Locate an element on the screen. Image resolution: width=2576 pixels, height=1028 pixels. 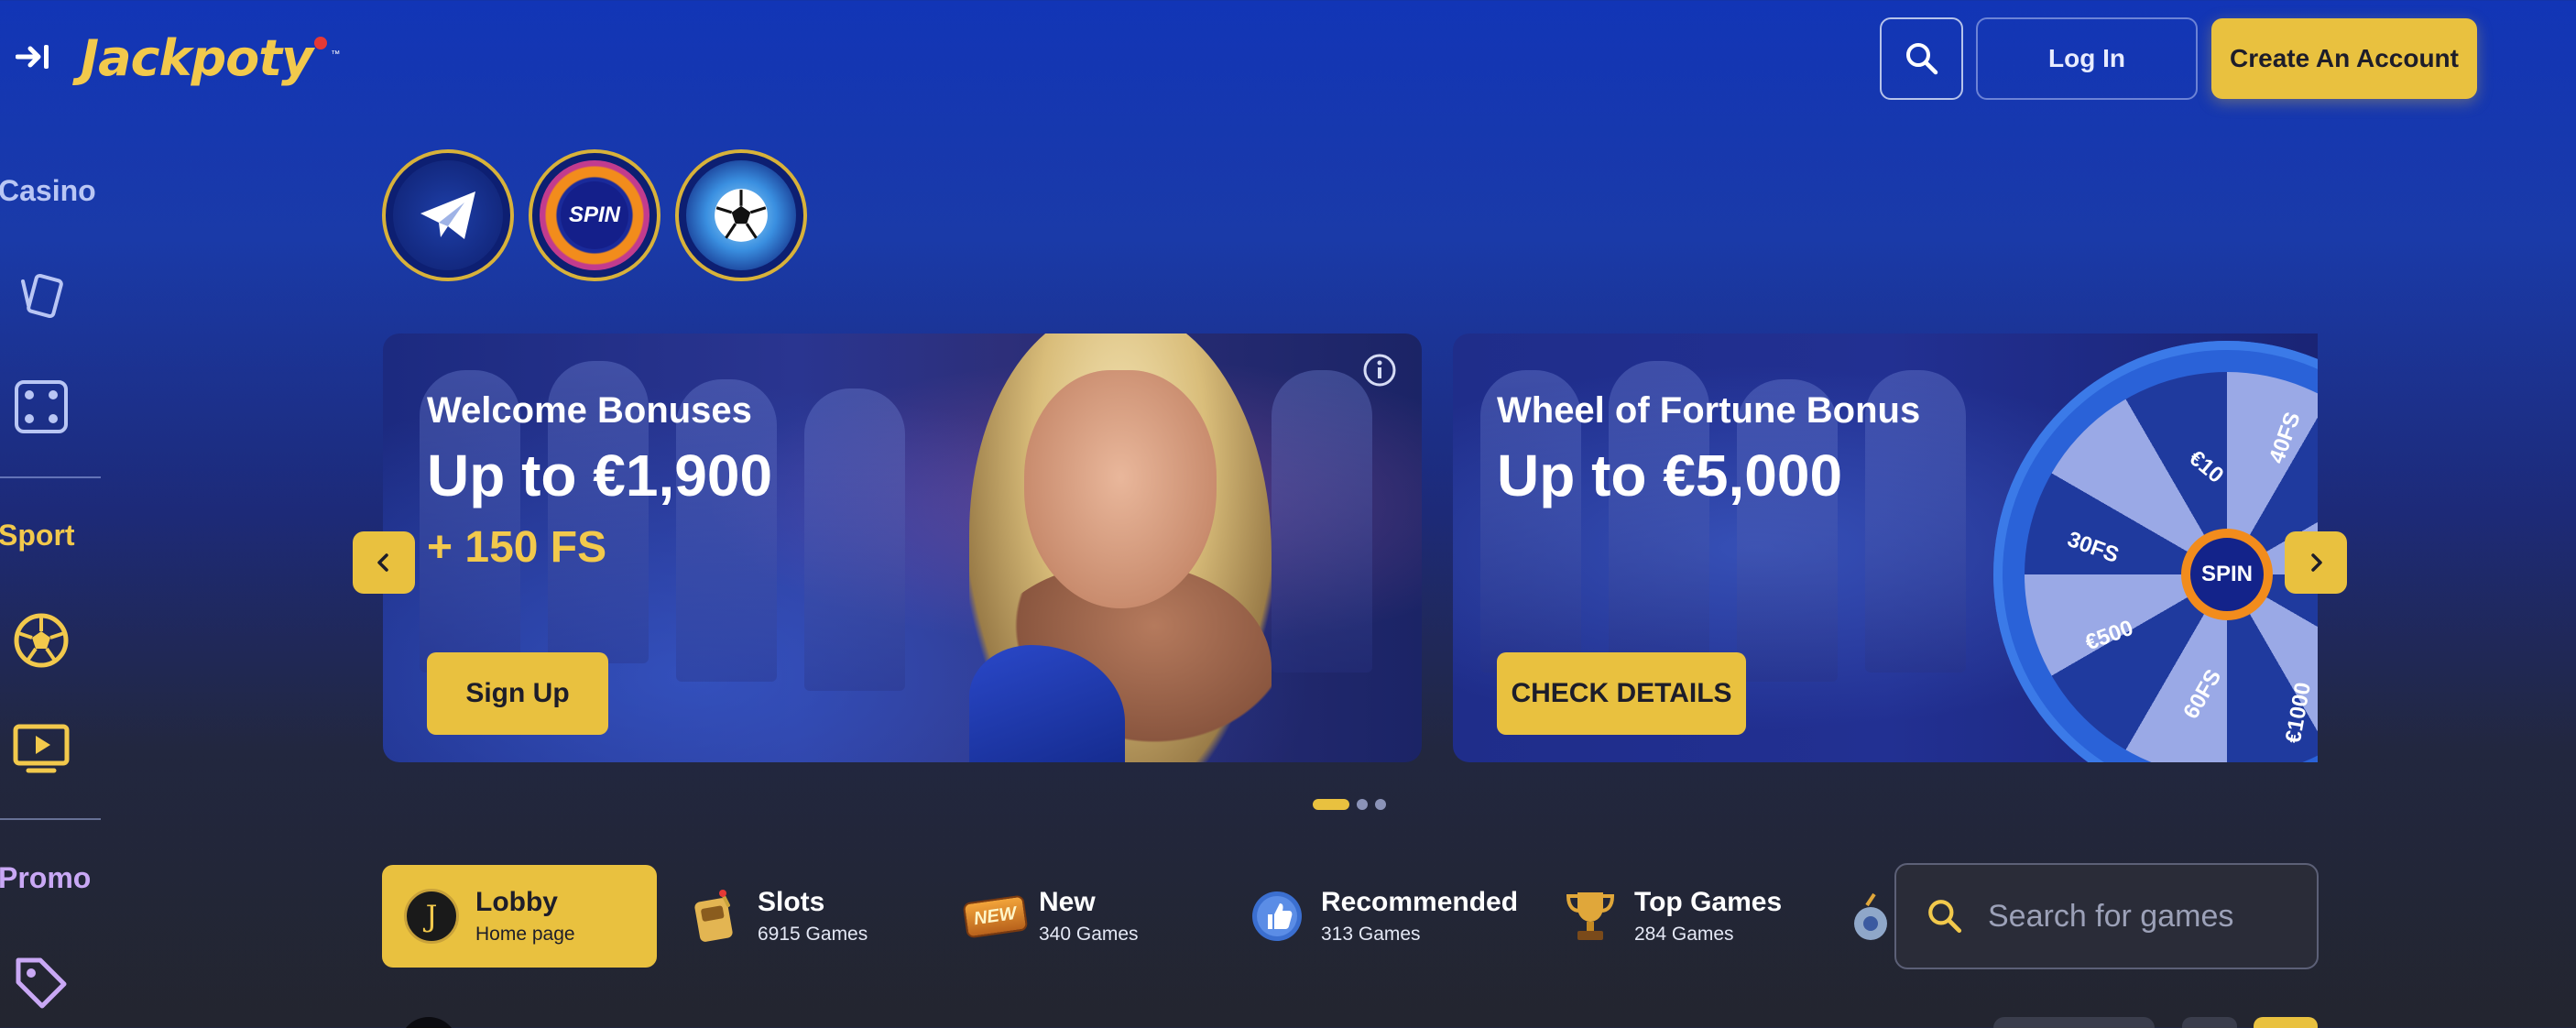
story-telegram is located at coordinates (448, 215).